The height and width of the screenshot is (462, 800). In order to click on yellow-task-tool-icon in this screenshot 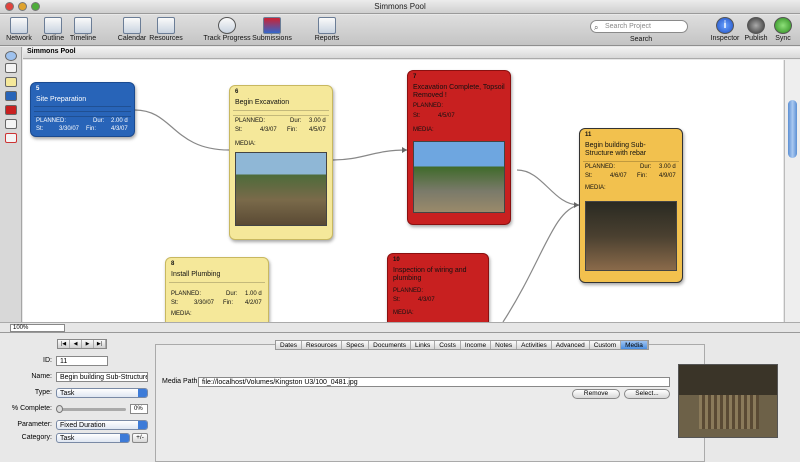, I will do `click(11, 82)`.